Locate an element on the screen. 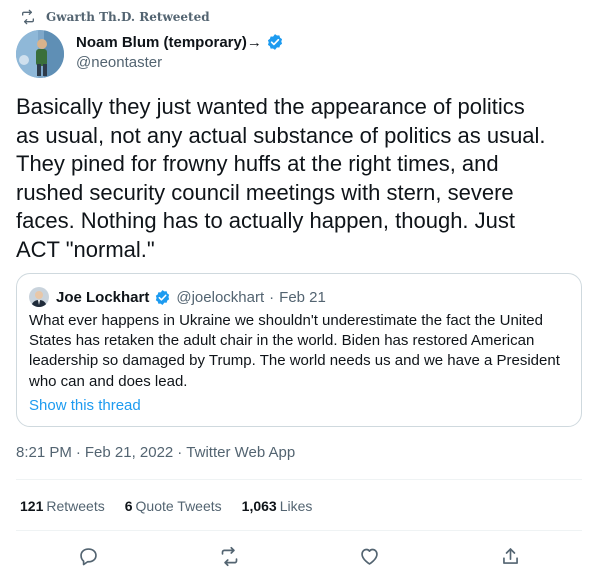 This screenshot has width=598, height=579. tweet-date: Feb 21, 2022 is located at coordinates (129, 452).